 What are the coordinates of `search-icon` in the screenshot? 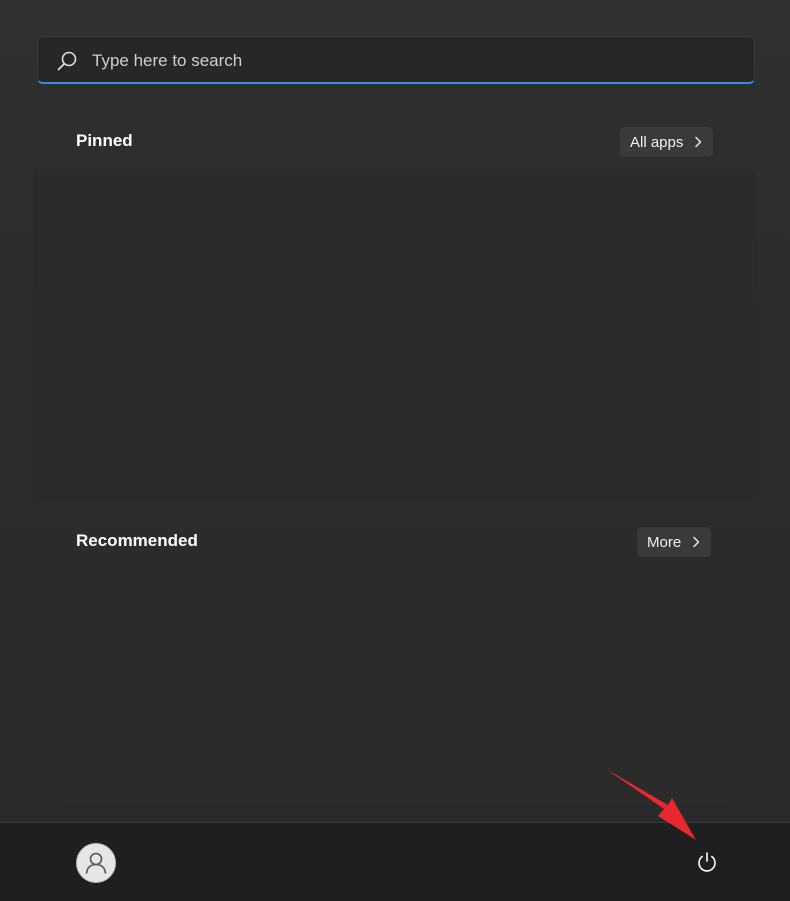 It's located at (67, 61).